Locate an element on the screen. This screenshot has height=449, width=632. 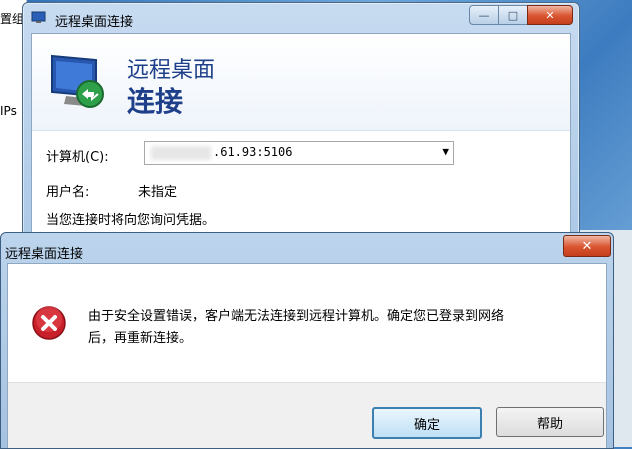
redacted-ip is located at coordinates (181, 153).